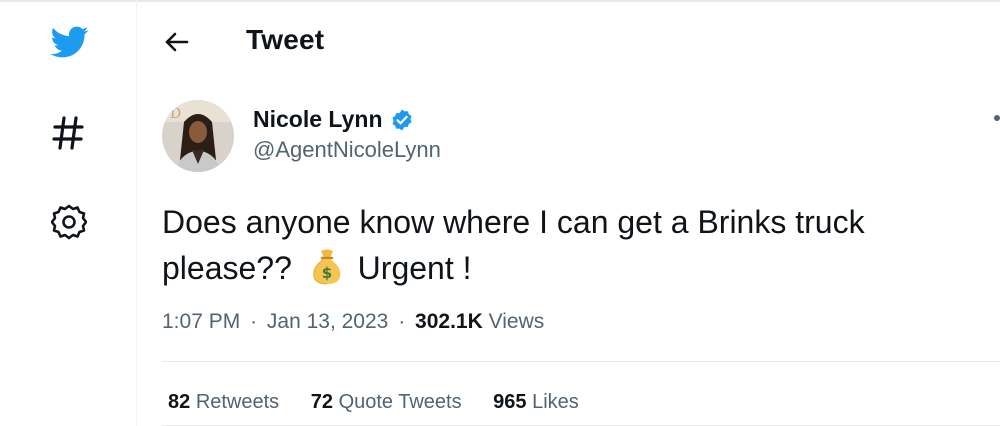  What do you see at coordinates (285, 39) in the screenshot?
I see `page-title: Tweet` at bounding box center [285, 39].